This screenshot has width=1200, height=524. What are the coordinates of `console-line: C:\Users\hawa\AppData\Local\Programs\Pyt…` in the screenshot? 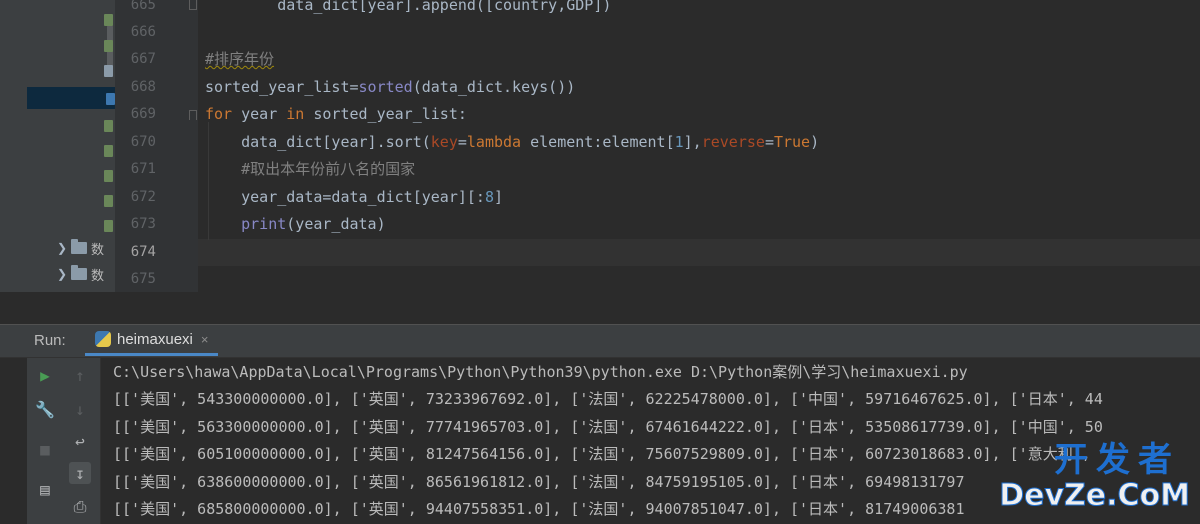 It's located at (540, 372).